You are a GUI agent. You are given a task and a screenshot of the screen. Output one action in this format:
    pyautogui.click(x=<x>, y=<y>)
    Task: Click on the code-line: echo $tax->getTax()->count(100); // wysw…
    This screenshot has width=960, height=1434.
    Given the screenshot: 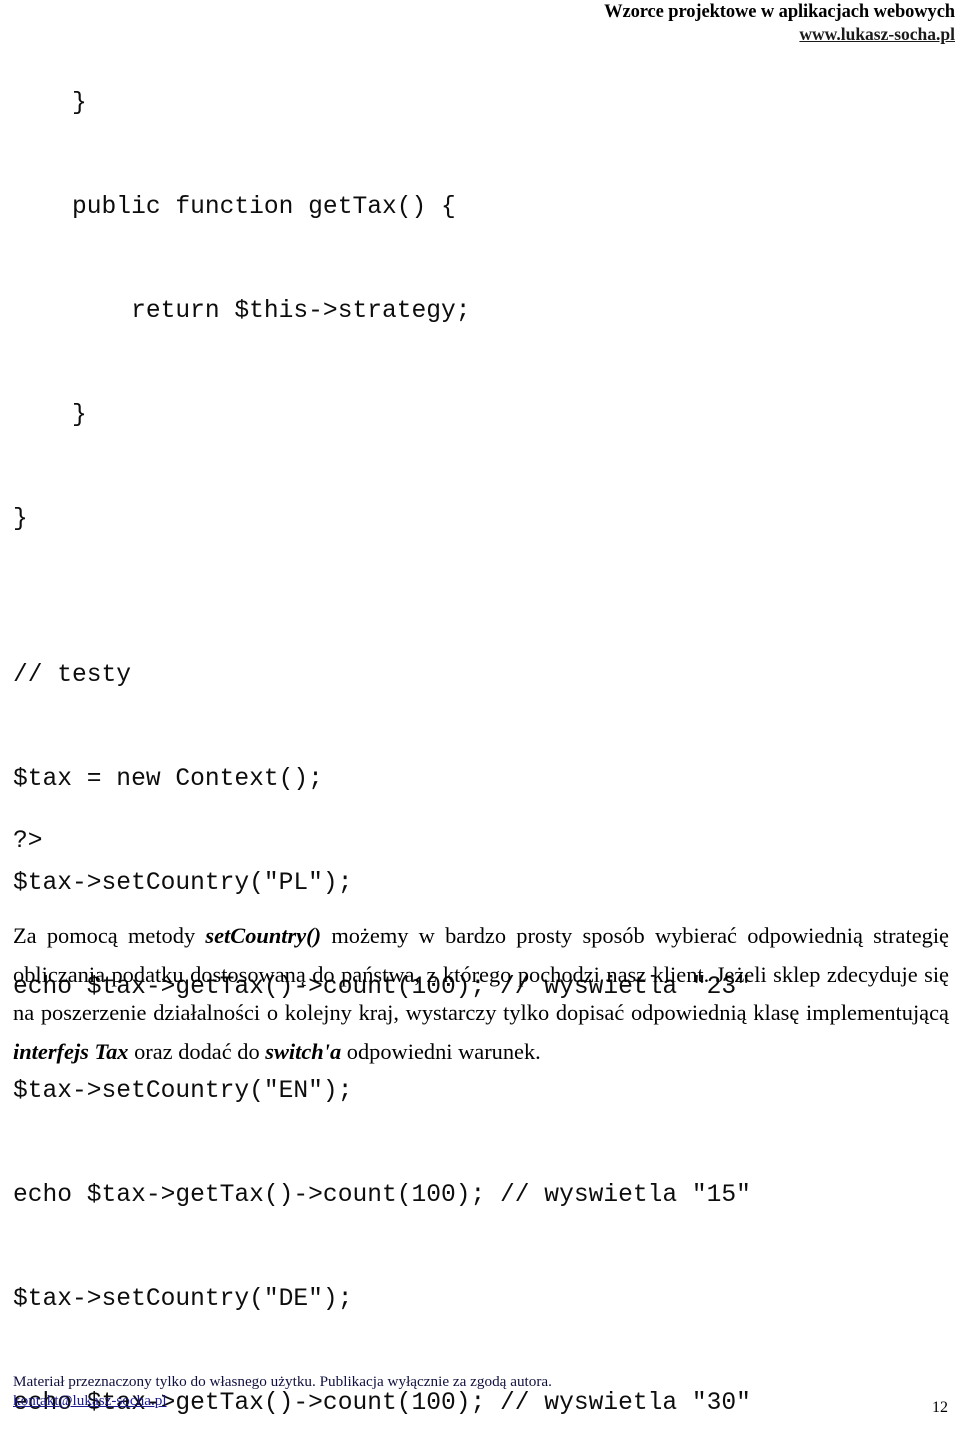 What is the action you would take?
    pyautogui.click(x=382, y=1195)
    